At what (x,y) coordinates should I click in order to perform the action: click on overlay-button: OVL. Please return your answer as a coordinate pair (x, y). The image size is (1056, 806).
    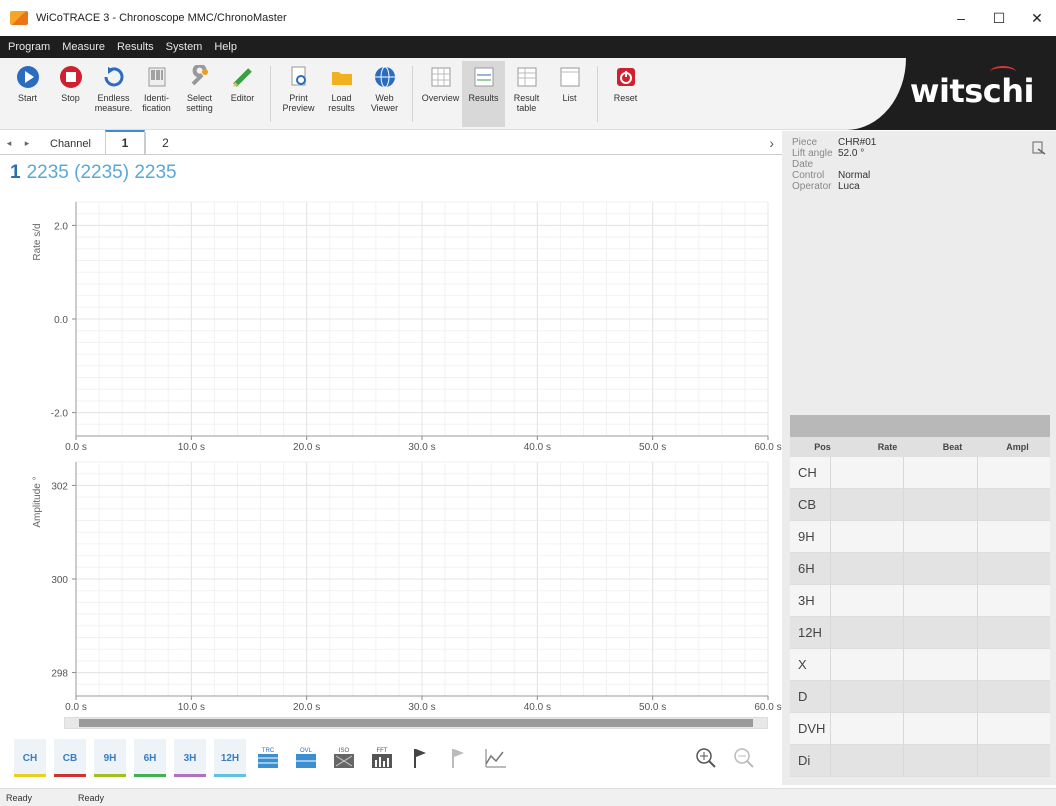
    Looking at the image, I should click on (306, 758).